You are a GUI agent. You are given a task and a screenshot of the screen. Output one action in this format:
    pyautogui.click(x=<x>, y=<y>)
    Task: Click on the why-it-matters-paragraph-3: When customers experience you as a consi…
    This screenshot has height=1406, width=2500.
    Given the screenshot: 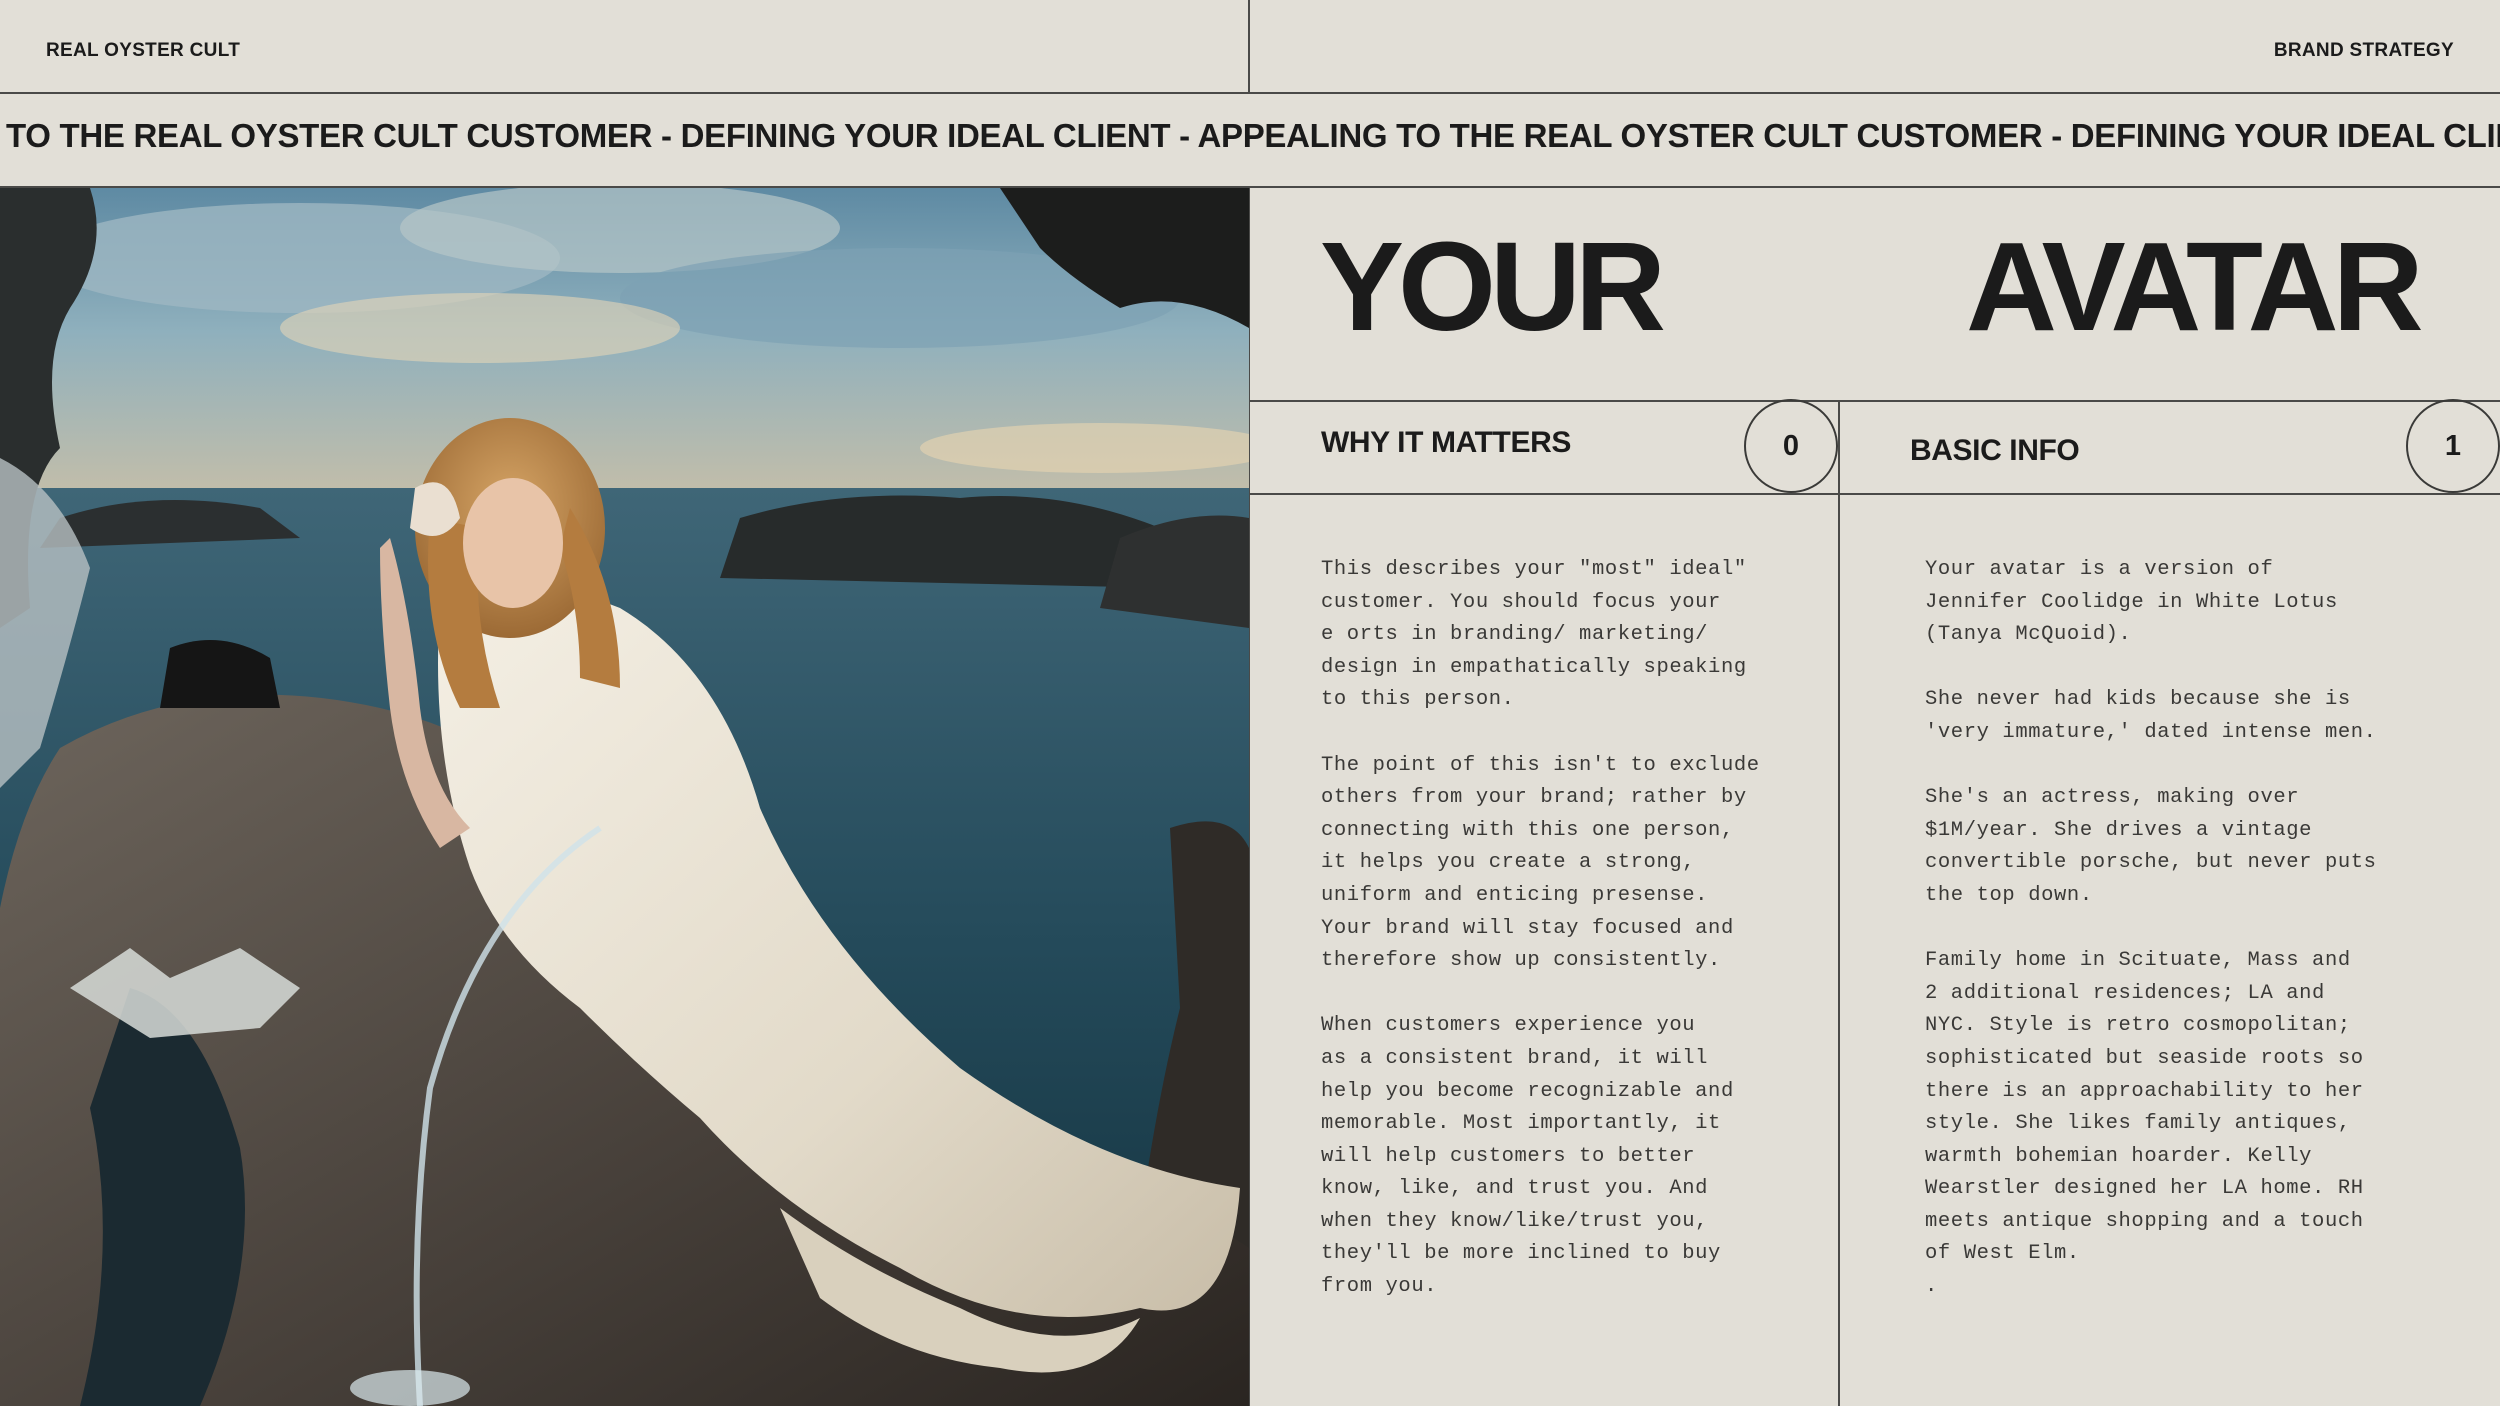 What is the action you would take?
    pyautogui.click(x=1527, y=1156)
    